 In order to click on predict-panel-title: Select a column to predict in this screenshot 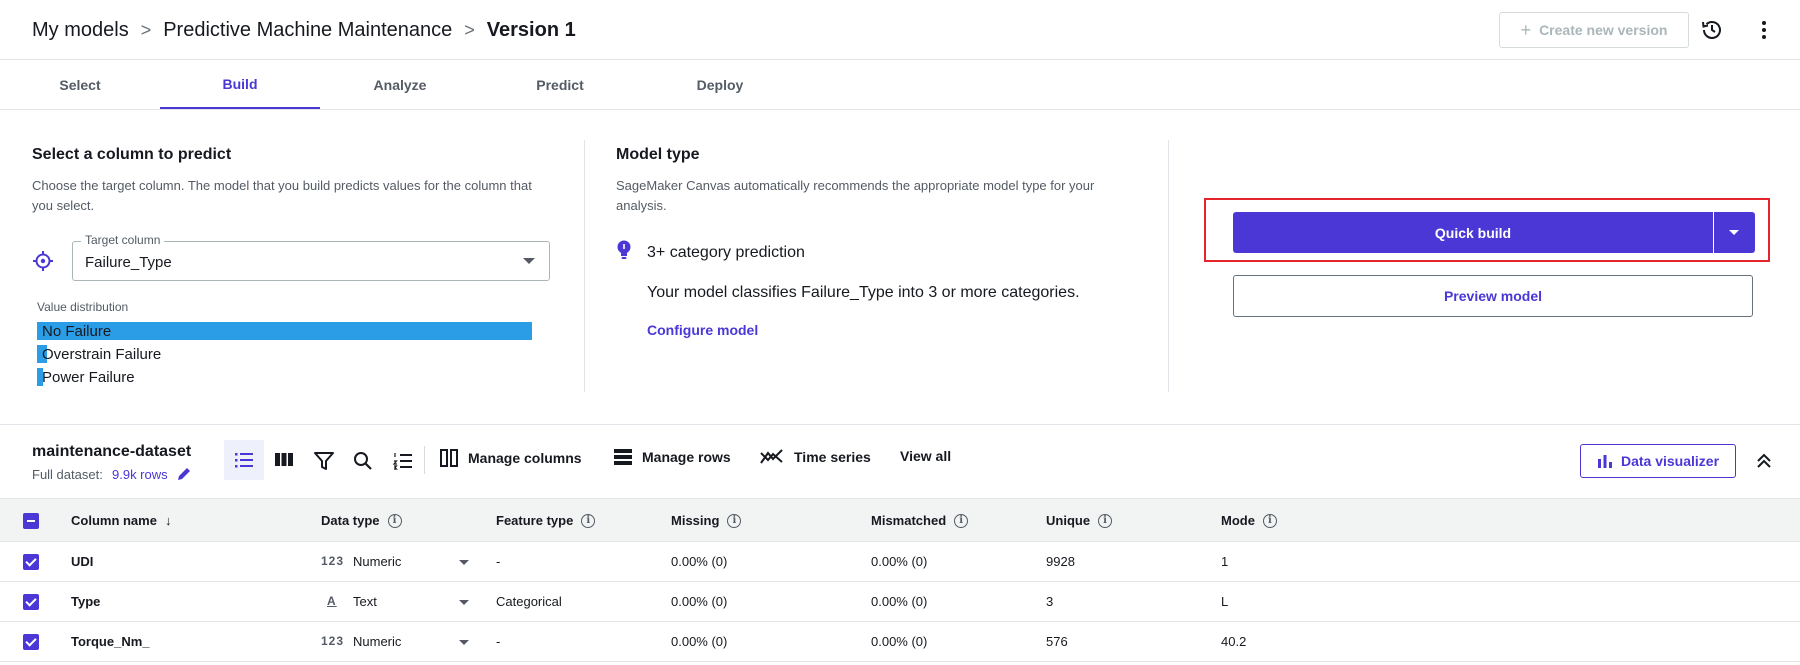, I will do `click(132, 154)`.